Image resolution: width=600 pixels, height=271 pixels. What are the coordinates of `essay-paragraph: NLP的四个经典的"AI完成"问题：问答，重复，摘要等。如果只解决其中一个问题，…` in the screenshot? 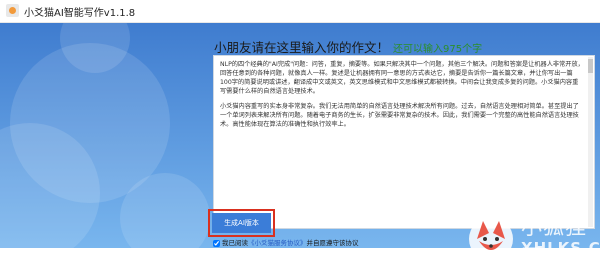 It's located at (402, 78).